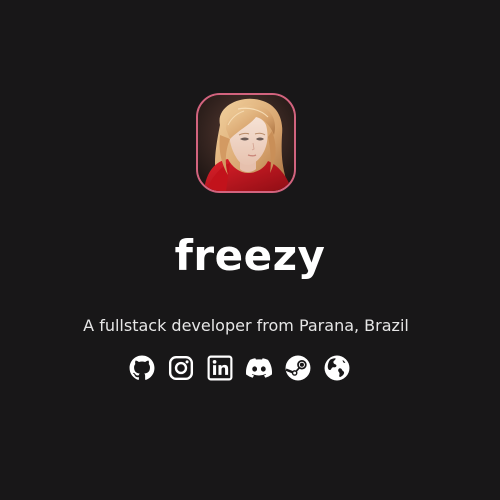  I want to click on website-link, so click(337, 368).